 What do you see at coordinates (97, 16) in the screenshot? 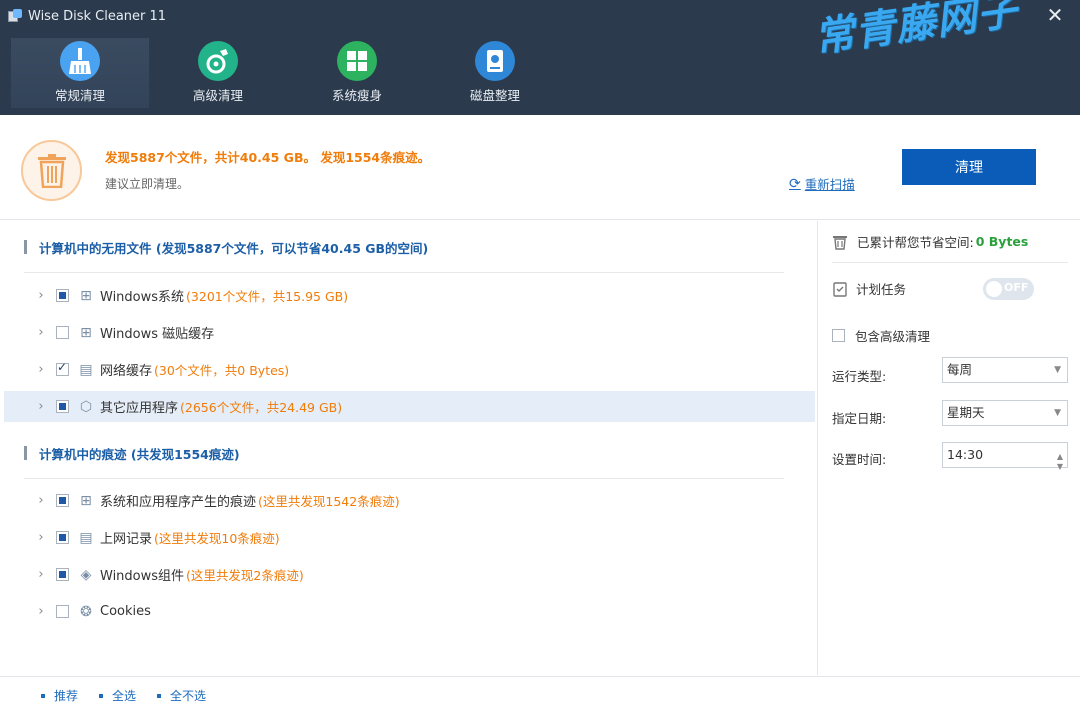
I see `window-title: Wise Disk Cleaner 11` at bounding box center [97, 16].